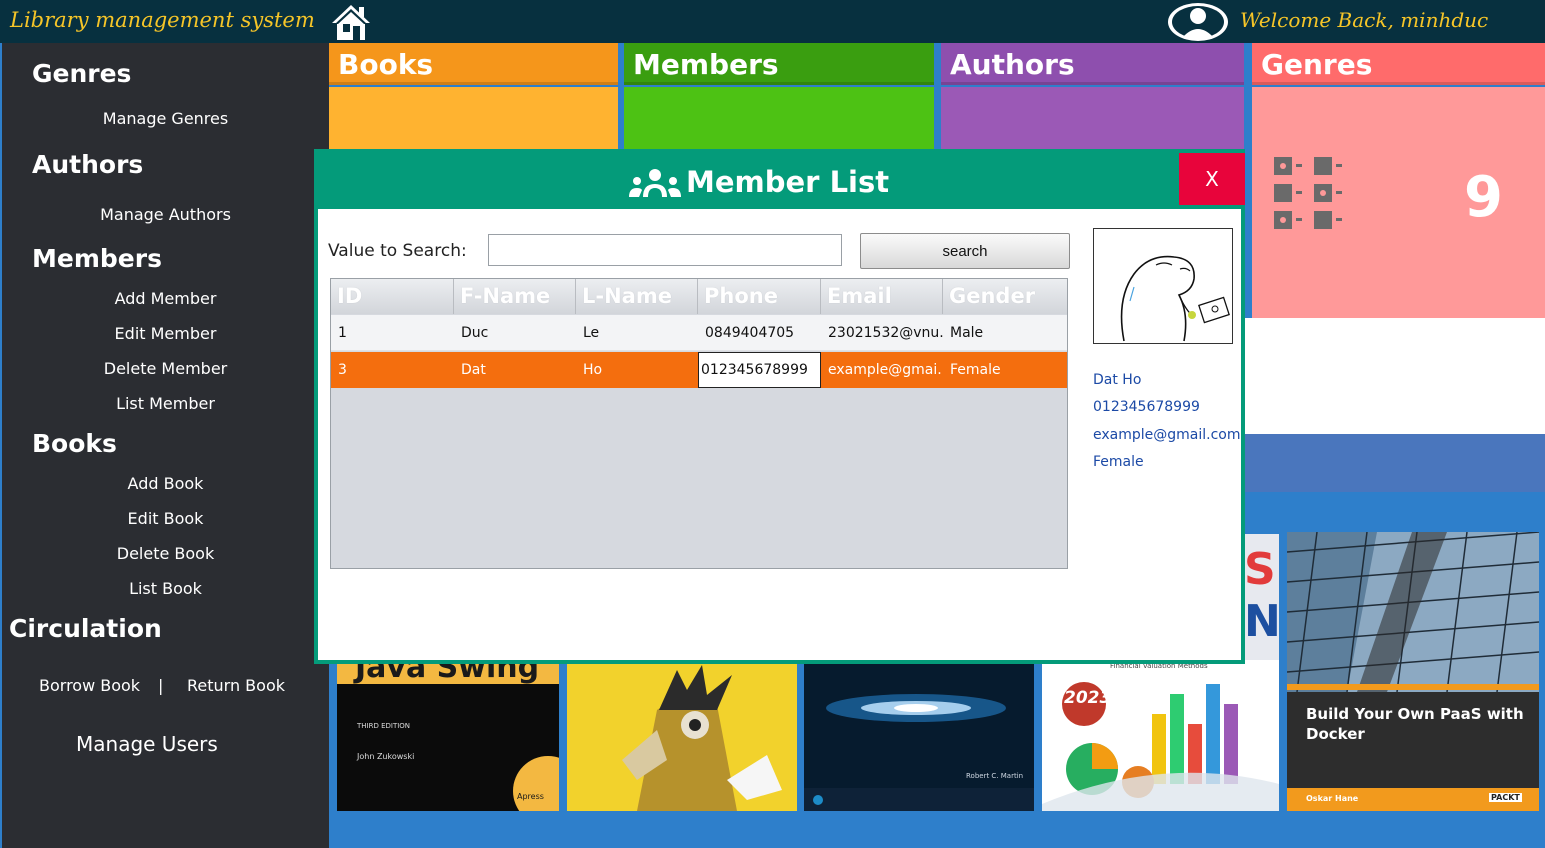 This screenshot has width=1545, height=848. What do you see at coordinates (1483, 197) in the screenshot?
I see `genres-count: 9` at bounding box center [1483, 197].